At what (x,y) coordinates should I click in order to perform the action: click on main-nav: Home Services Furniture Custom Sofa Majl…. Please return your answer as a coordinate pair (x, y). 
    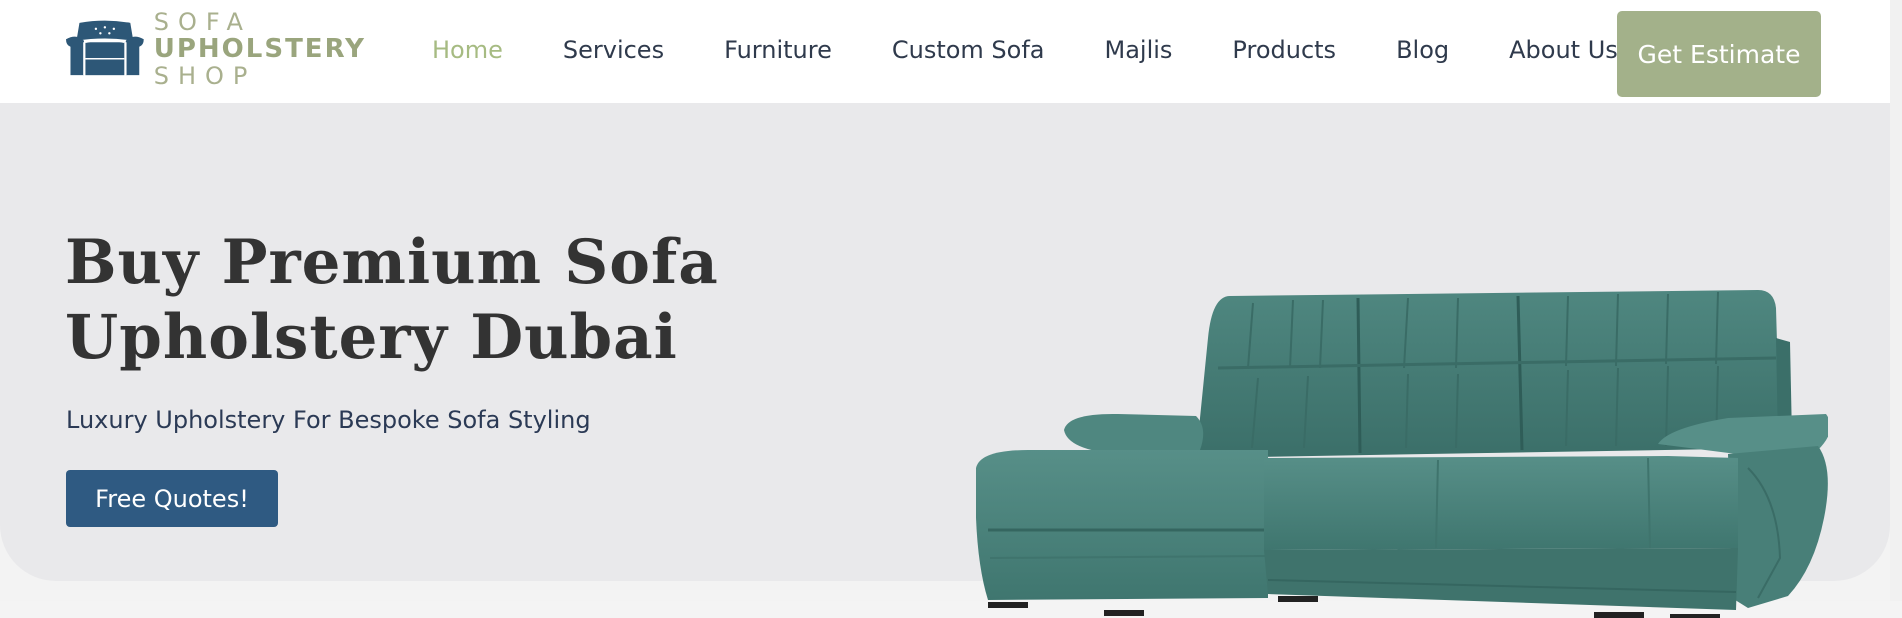
    Looking at the image, I should click on (1025, 50).